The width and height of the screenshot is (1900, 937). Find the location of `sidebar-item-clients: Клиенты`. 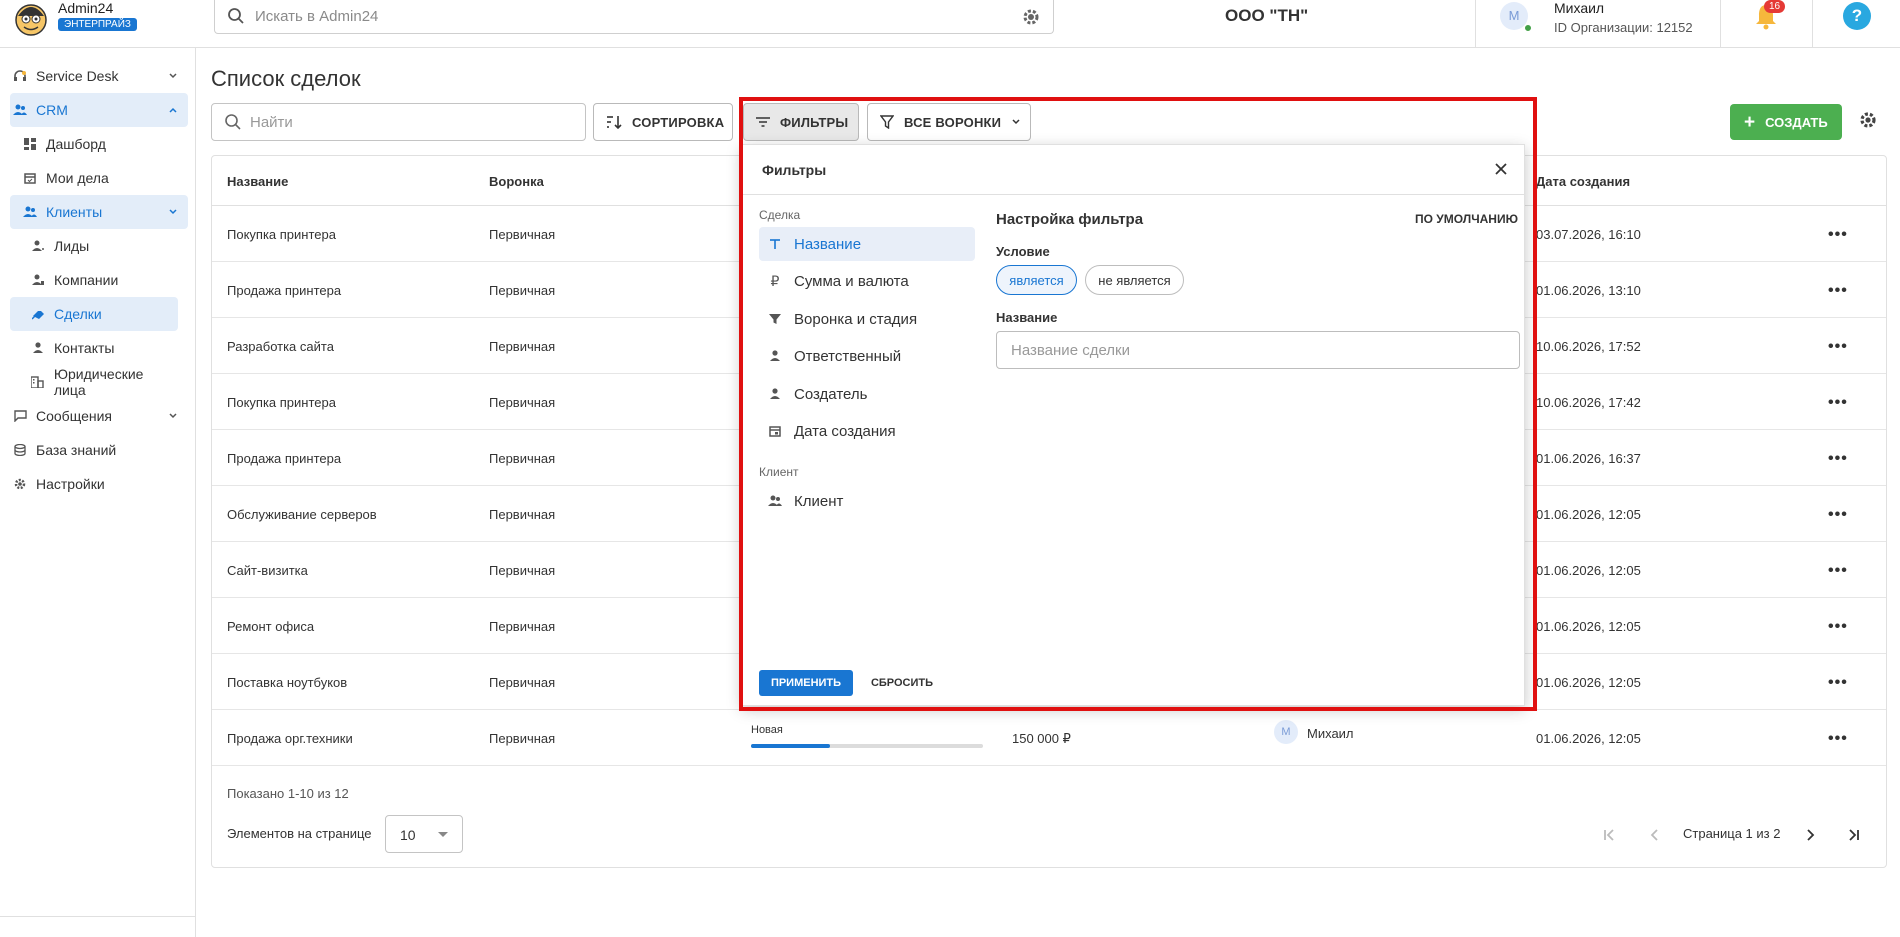

sidebar-item-clients: Клиенты is located at coordinates (99, 212).